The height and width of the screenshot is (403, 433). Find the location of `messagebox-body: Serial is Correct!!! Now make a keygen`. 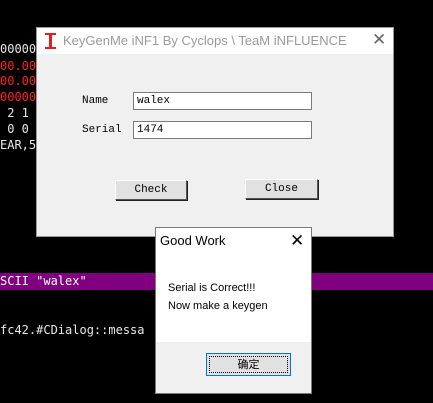

messagebox-body: Serial is Correct!!! Now make a keygen is located at coordinates (233, 298).